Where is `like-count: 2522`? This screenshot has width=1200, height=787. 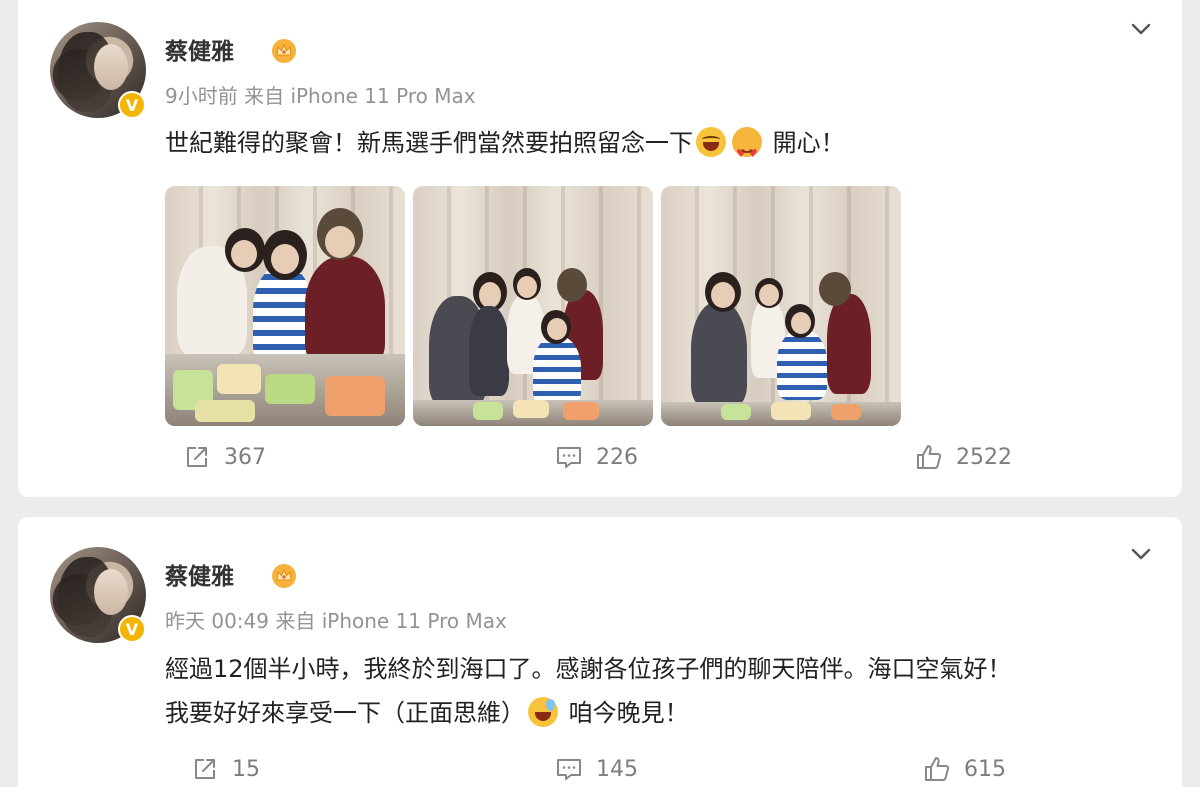 like-count: 2522 is located at coordinates (984, 457).